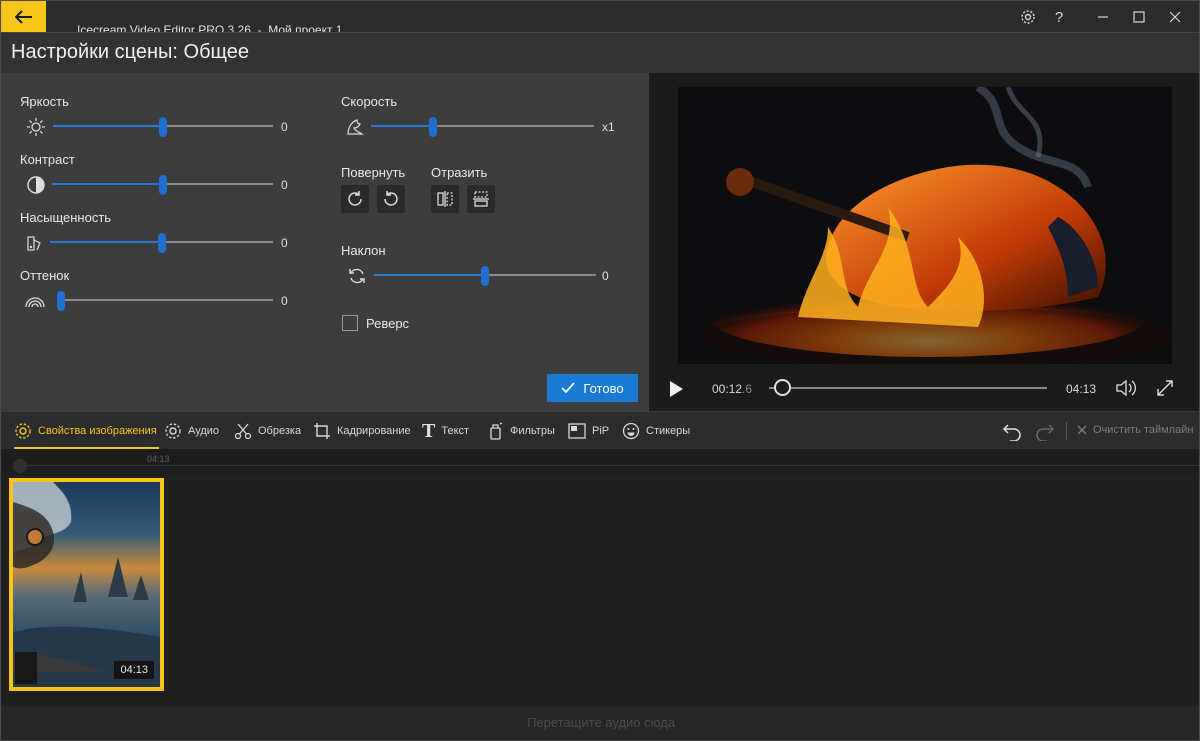 The width and height of the screenshot is (1200, 741). I want to click on total-duration: 04:13, so click(1081, 389).